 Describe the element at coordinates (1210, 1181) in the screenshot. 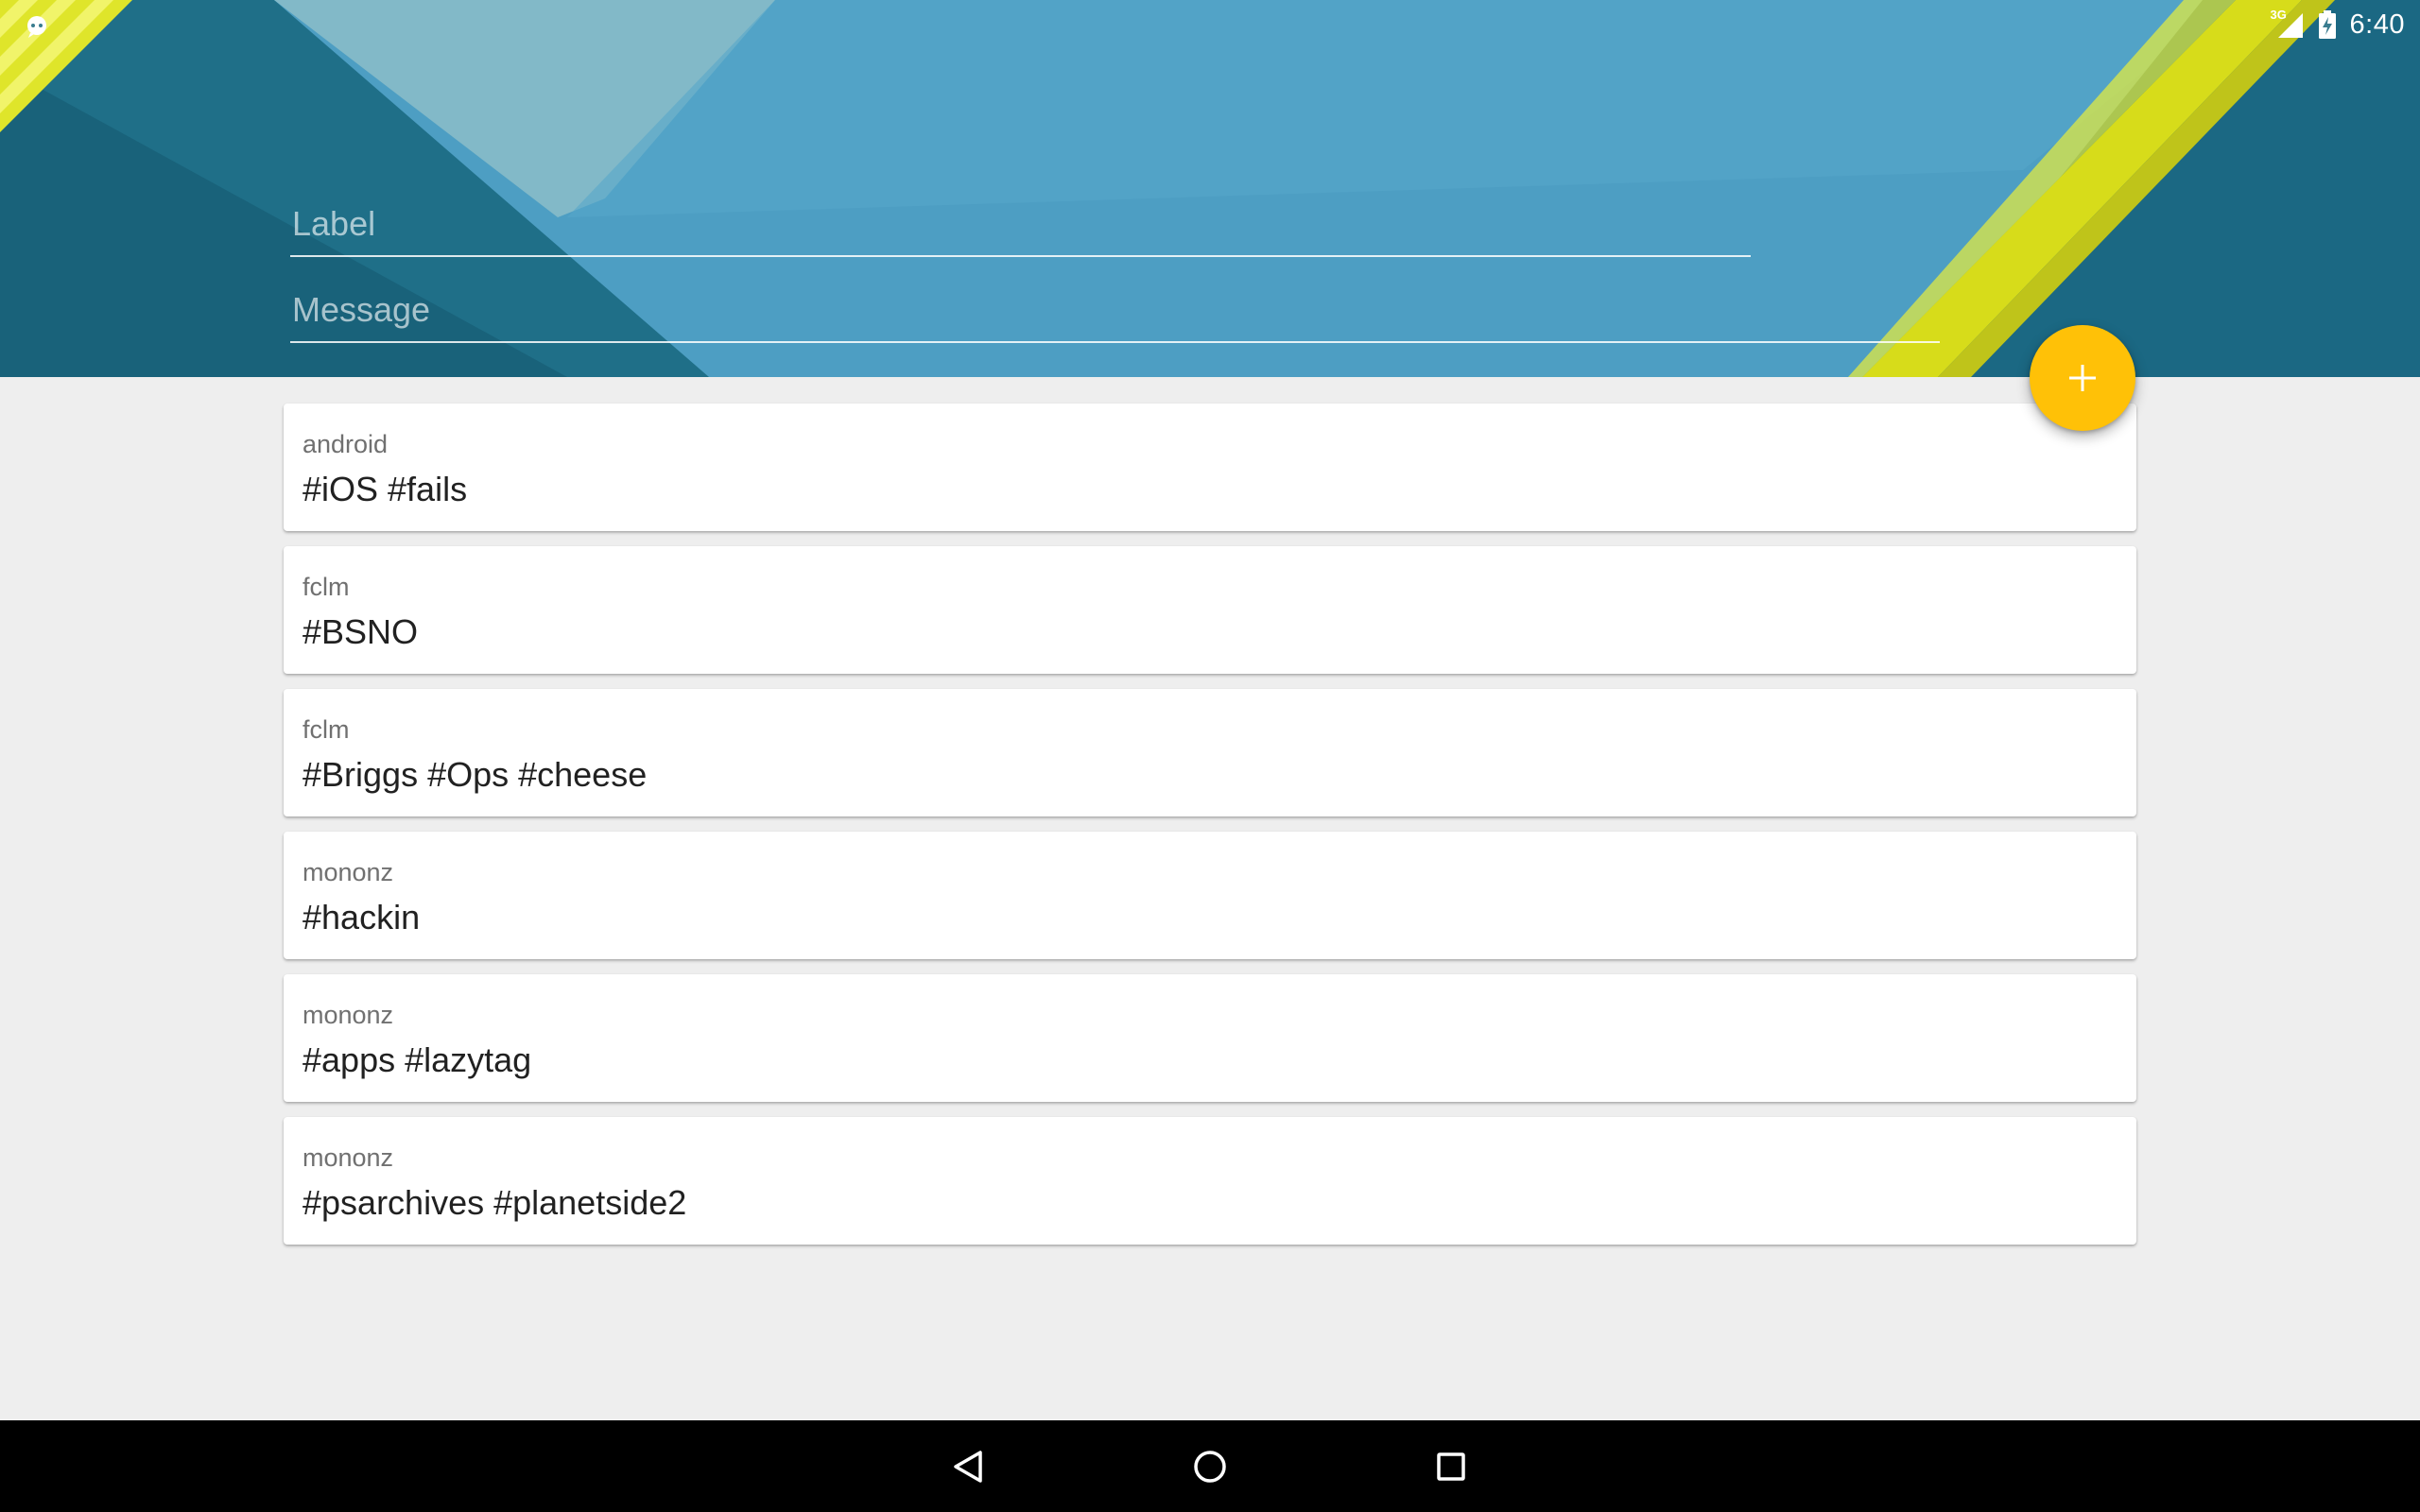

I see `list-item: mononz #psarchives #planetside2` at that location.